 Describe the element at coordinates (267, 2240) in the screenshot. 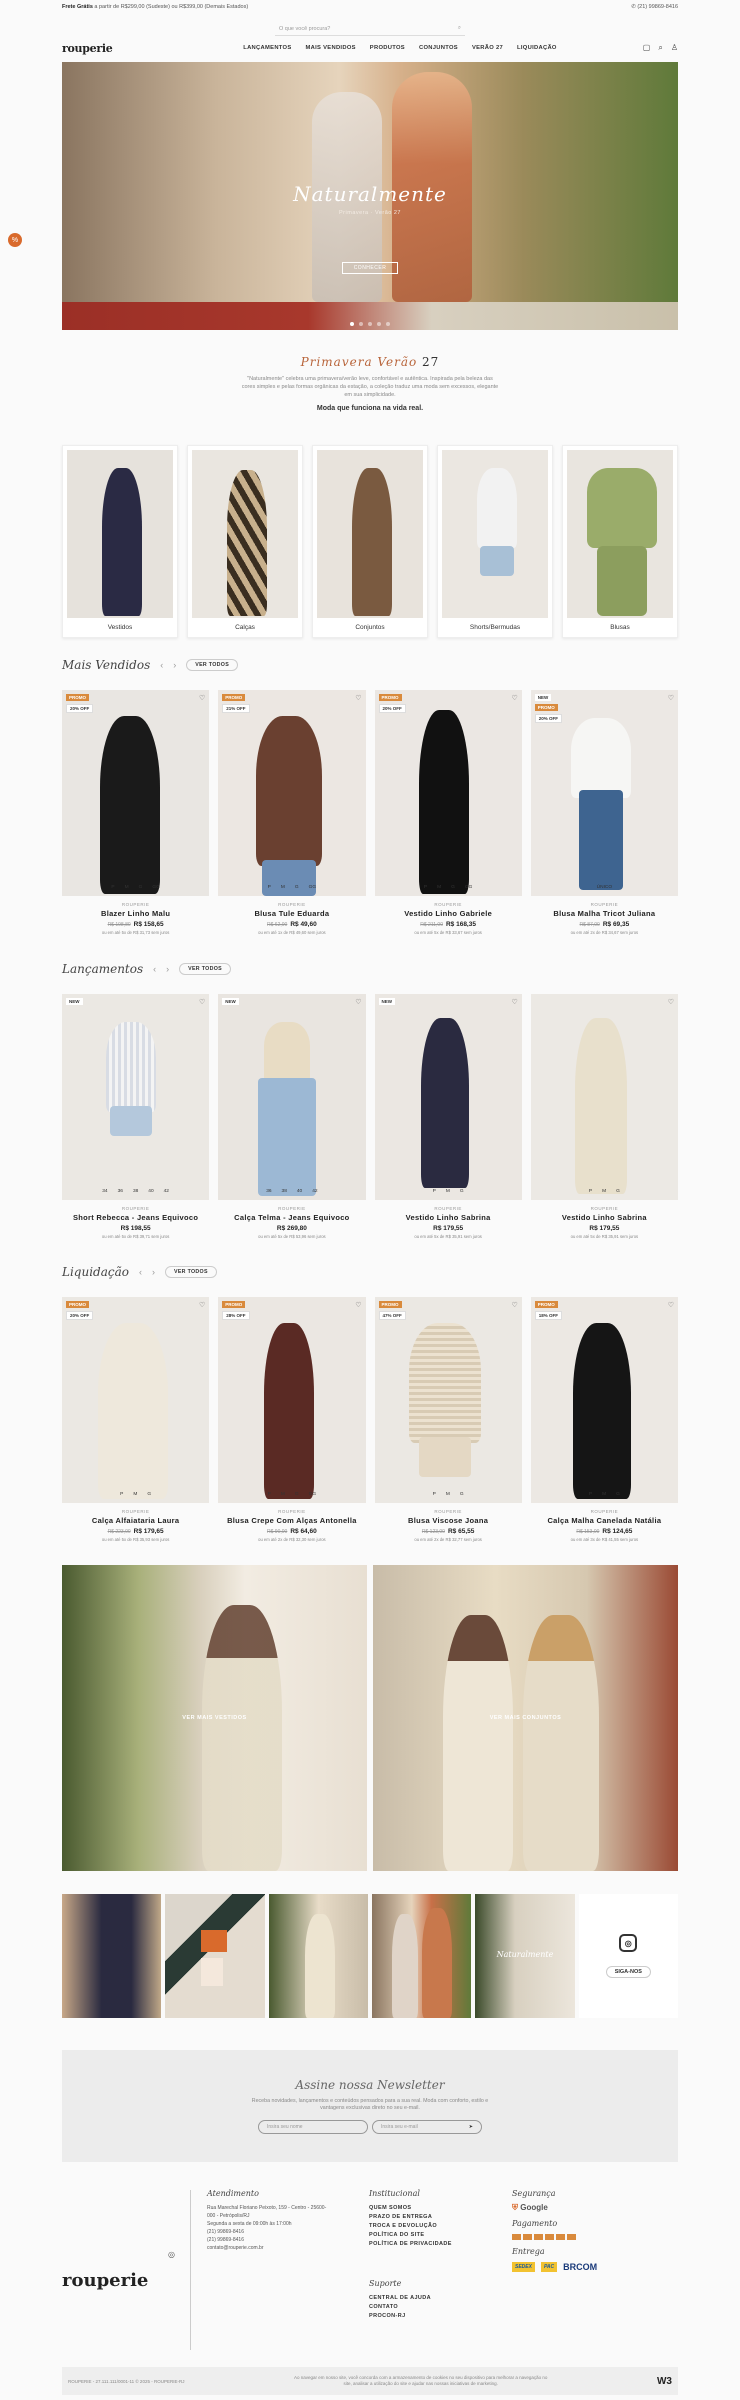

I see `whatsapp: (21) 99869-8416` at that location.